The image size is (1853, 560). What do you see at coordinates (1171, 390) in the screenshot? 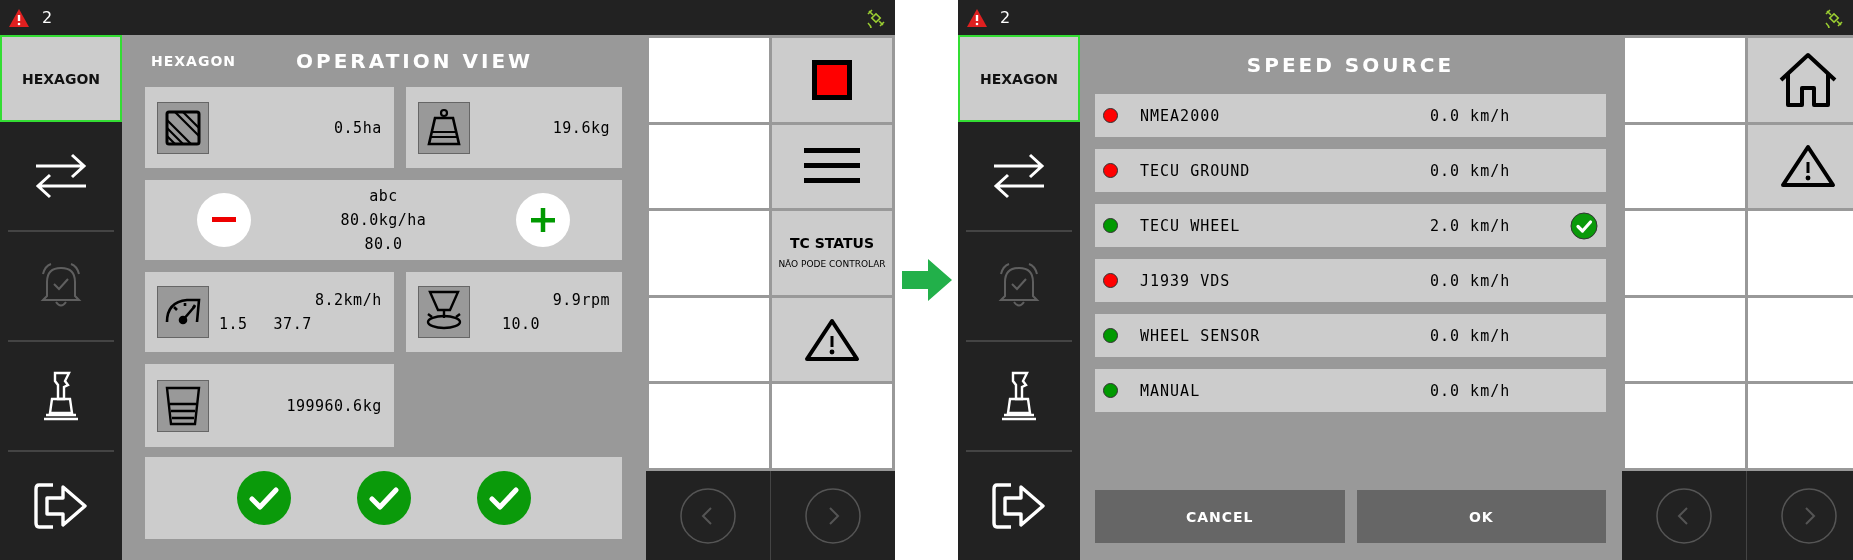
I see `source-name: MANUAL` at bounding box center [1171, 390].